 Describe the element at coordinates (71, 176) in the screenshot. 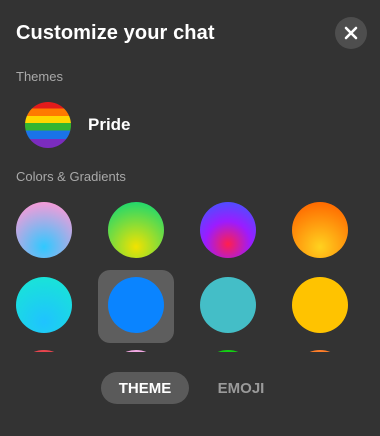

I see `colors-section-label: Colors & Gradients` at that location.